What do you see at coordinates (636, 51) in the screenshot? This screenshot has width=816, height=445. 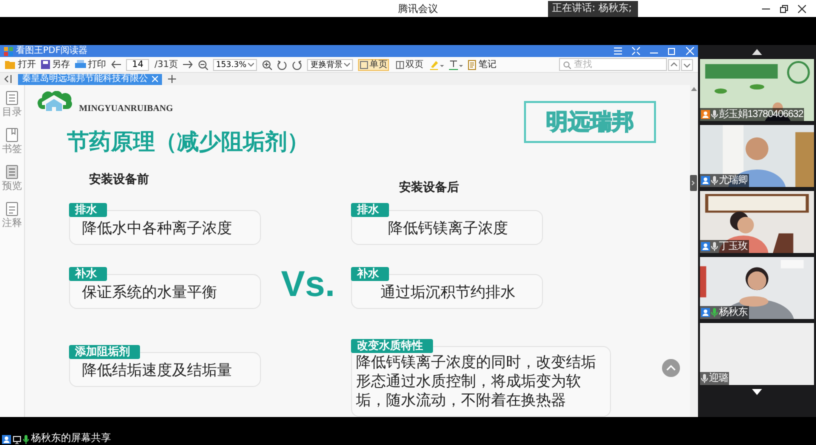 I see `fullscreen-icon` at bounding box center [636, 51].